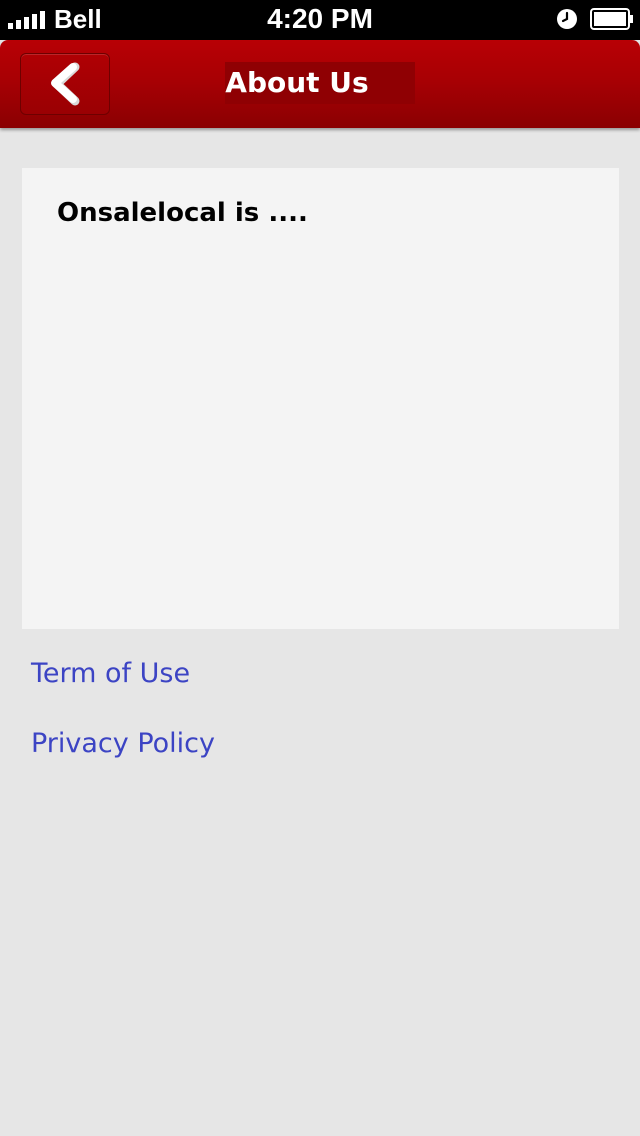 This screenshot has width=640, height=1136. I want to click on privacy-policy-link: Privacy Policy, so click(123, 743).